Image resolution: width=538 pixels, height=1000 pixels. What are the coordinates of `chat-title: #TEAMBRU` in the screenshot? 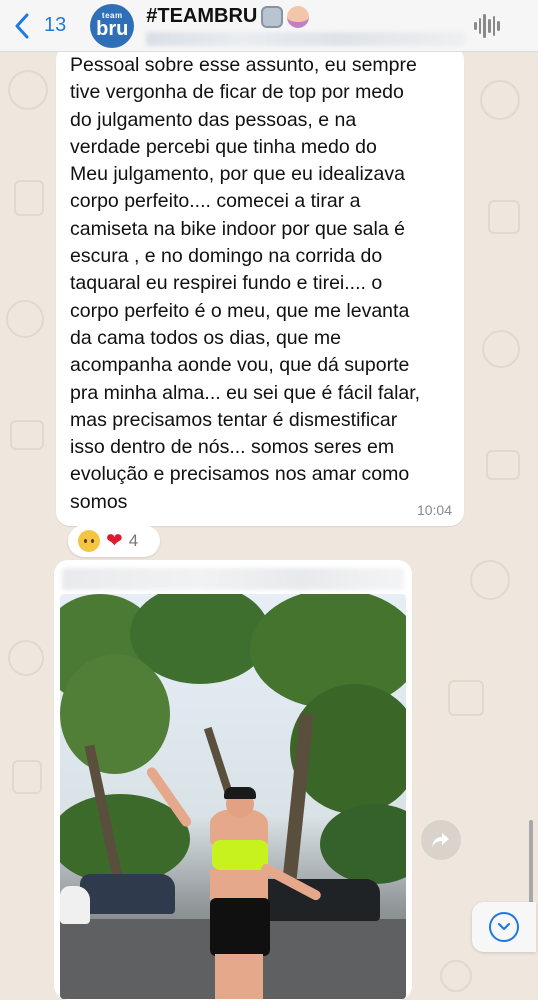 It's located at (202, 16).